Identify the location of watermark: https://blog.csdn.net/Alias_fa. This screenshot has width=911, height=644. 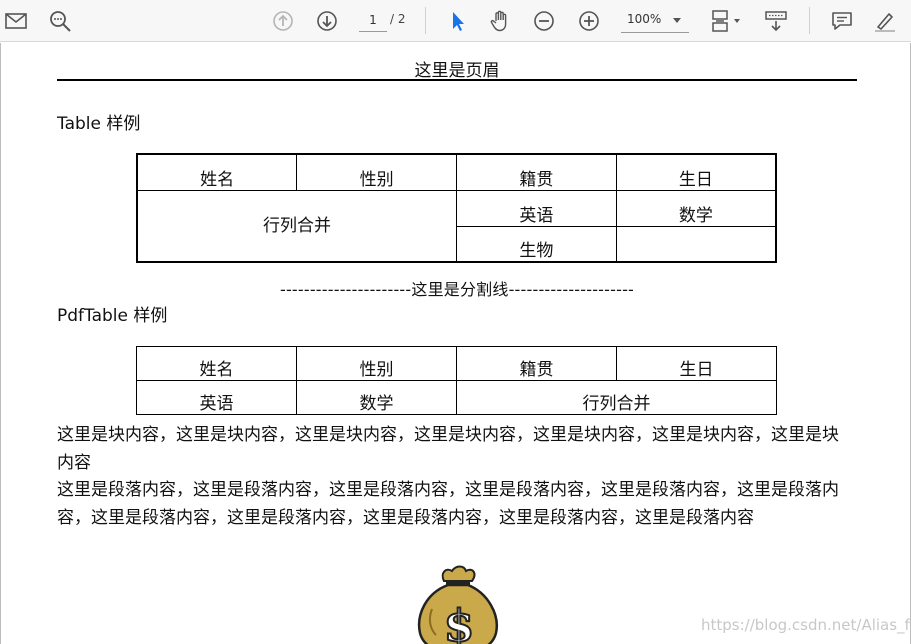
(806, 625).